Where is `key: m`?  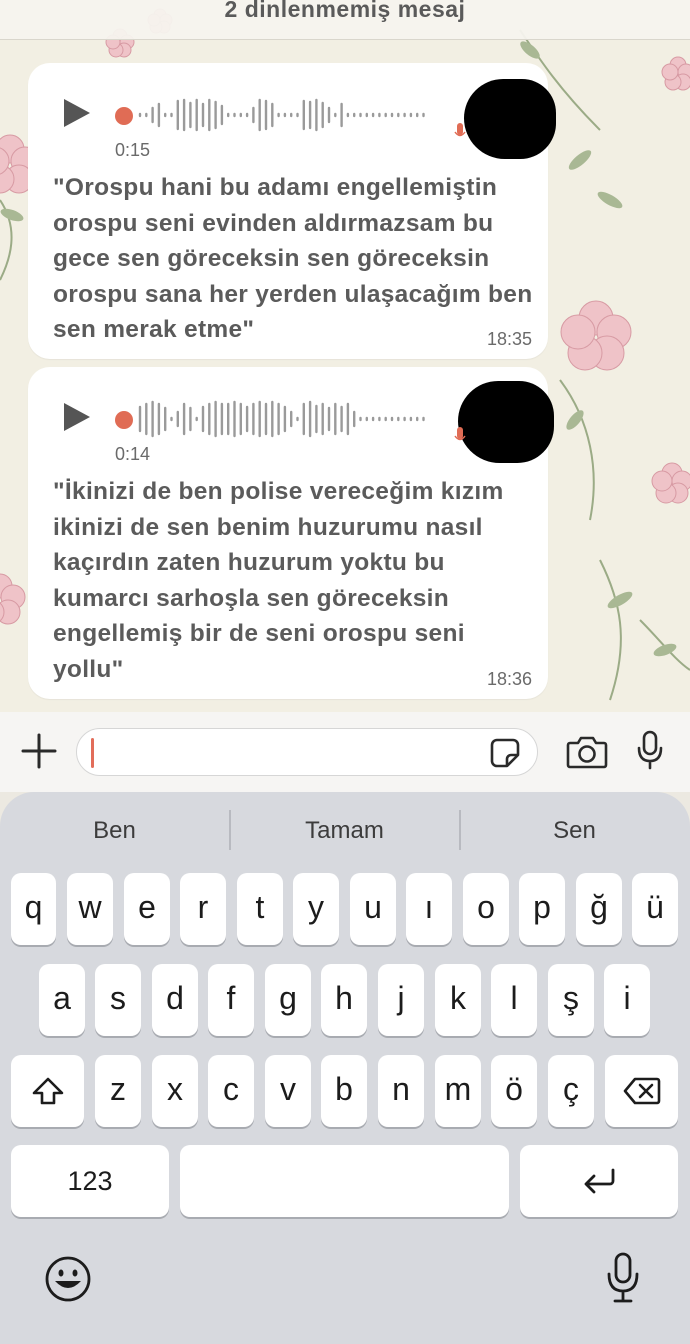
key: m is located at coordinates (458, 1091).